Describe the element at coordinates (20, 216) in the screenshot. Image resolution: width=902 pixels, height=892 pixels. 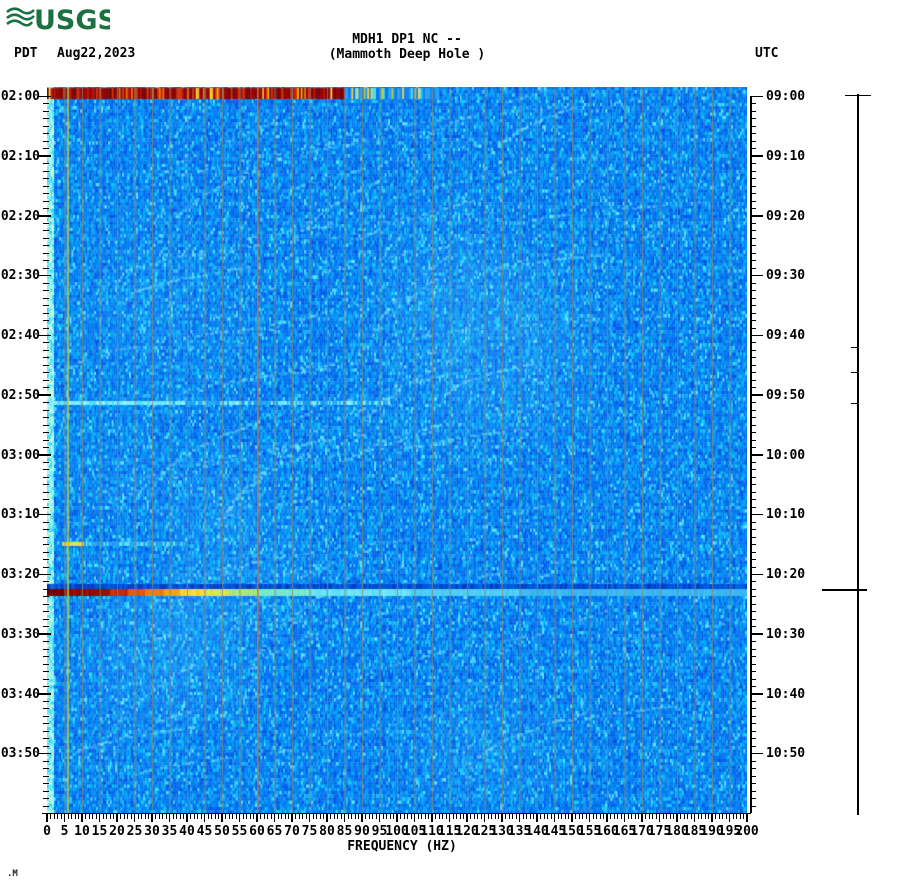
I see `pdt-time-label: 02:20` at that location.